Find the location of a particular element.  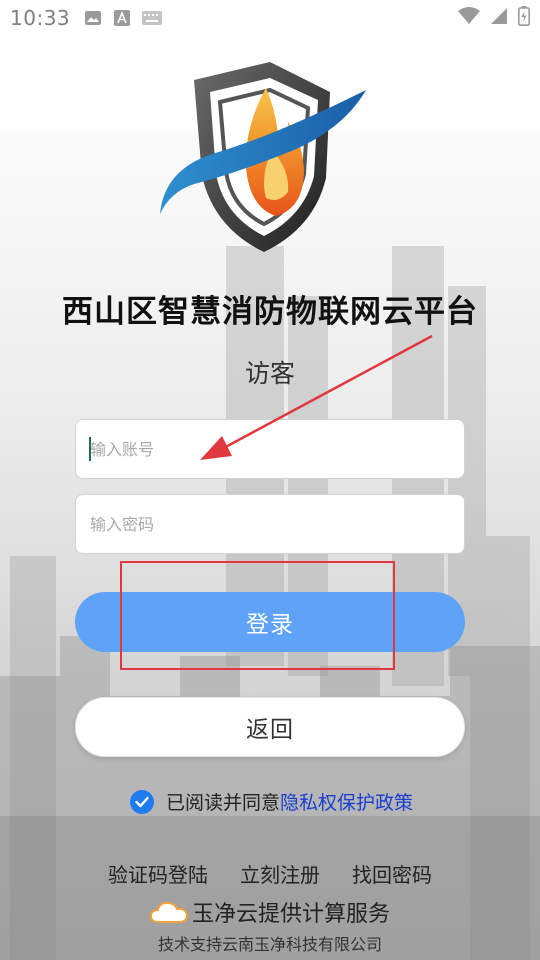

agree-checkbox is located at coordinates (142, 801).